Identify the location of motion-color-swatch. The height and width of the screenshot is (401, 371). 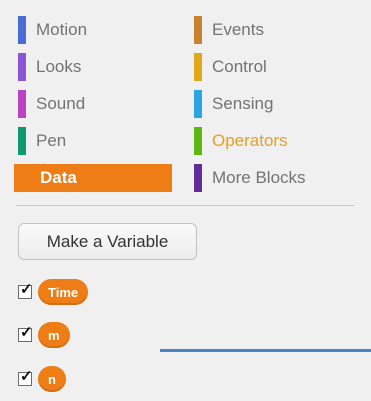
(22, 30).